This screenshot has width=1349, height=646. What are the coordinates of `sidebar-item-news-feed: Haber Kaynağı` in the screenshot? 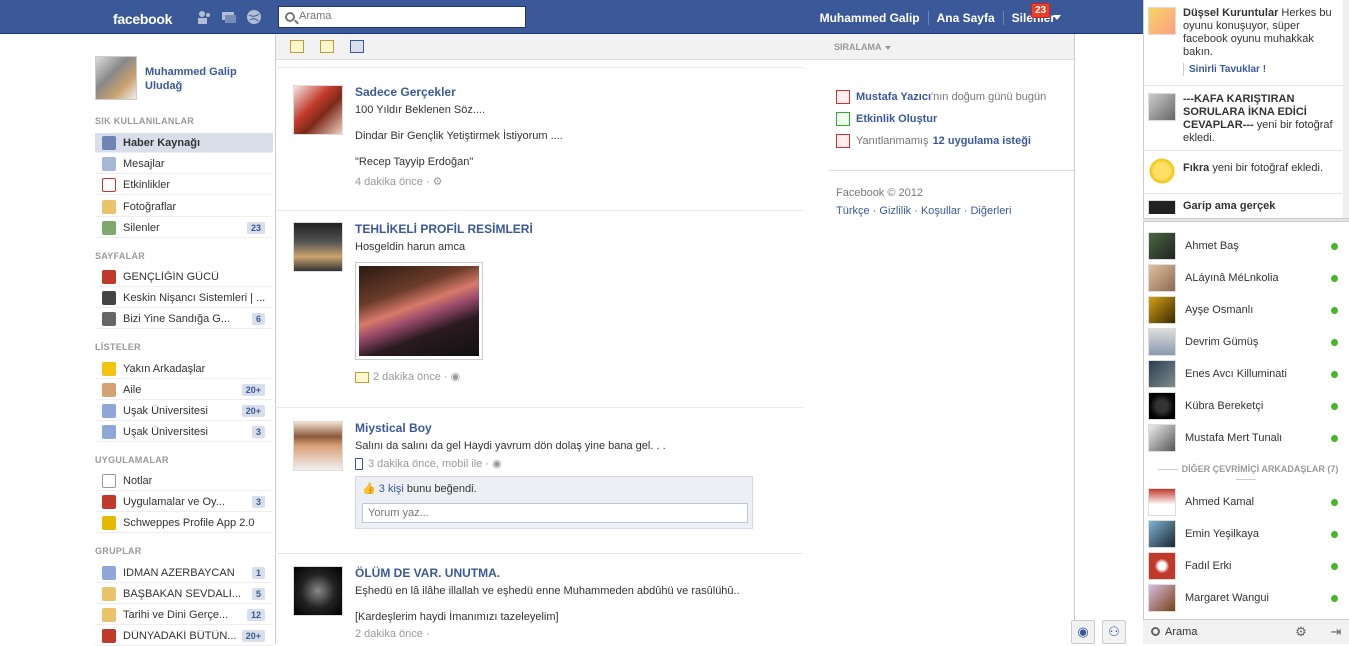 It's located at (184, 143).